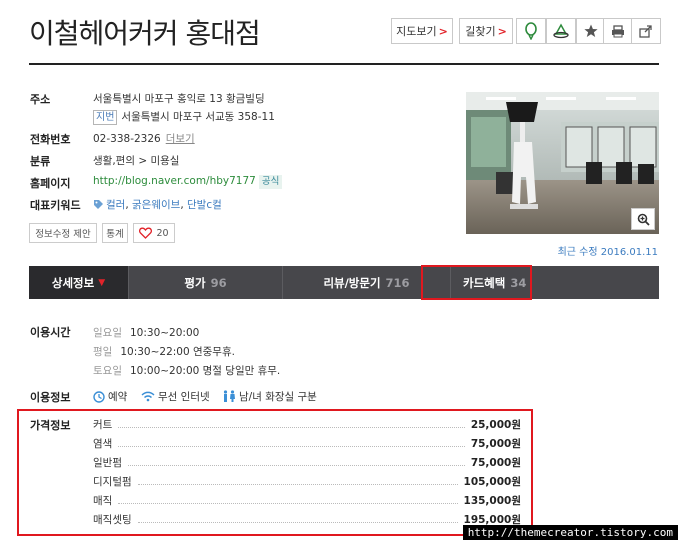 The height and width of the screenshot is (544, 680). I want to click on detail-tabs: 상세정보 ▼ 평가 96 리뷰/방문기 716 카드혜택 34, so click(344, 282).